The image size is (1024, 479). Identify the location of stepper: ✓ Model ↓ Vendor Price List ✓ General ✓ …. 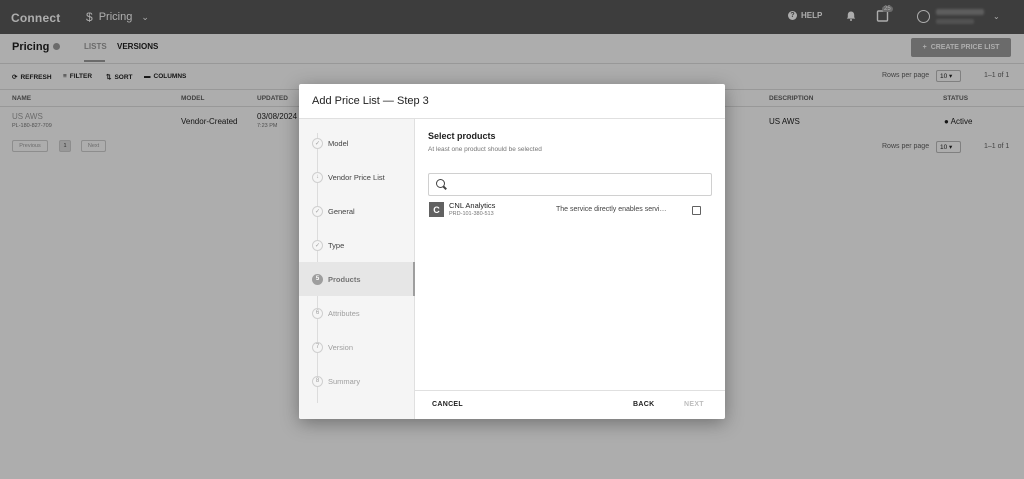
(357, 269).